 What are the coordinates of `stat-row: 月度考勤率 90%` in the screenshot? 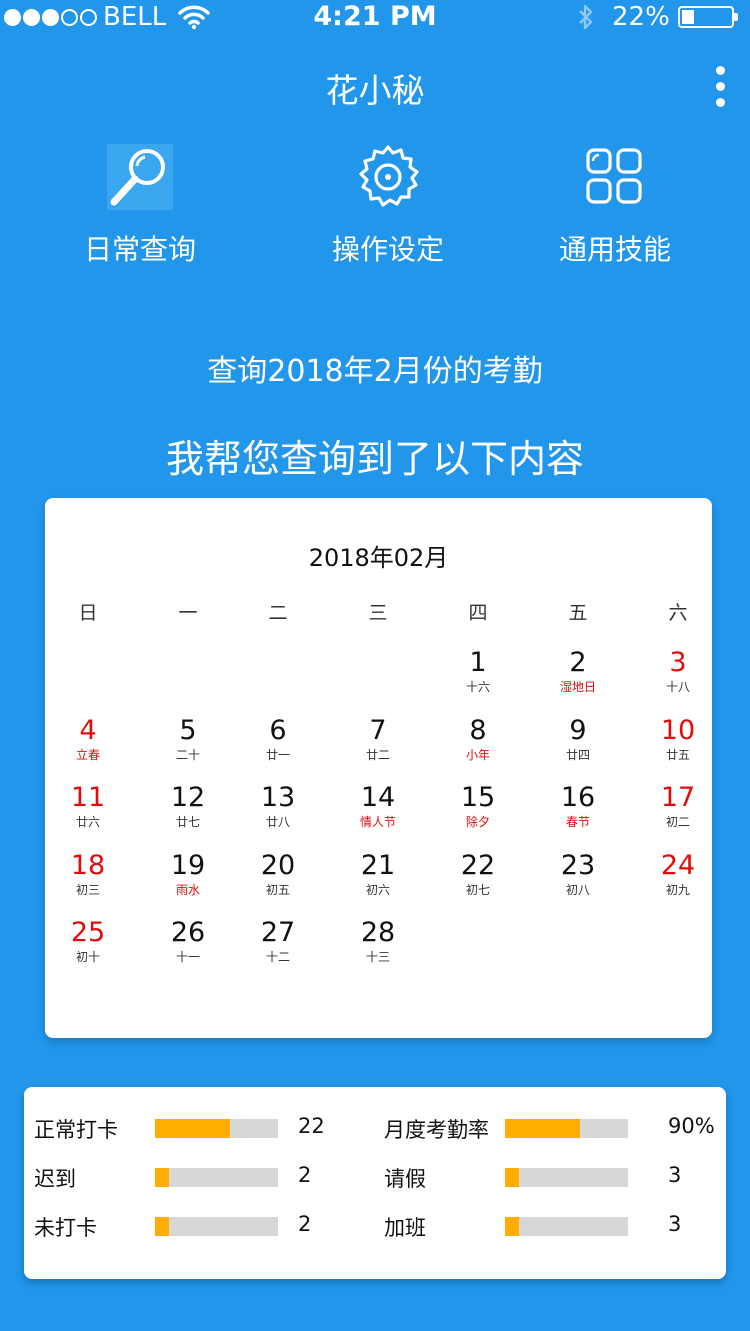 It's located at (554, 1129).